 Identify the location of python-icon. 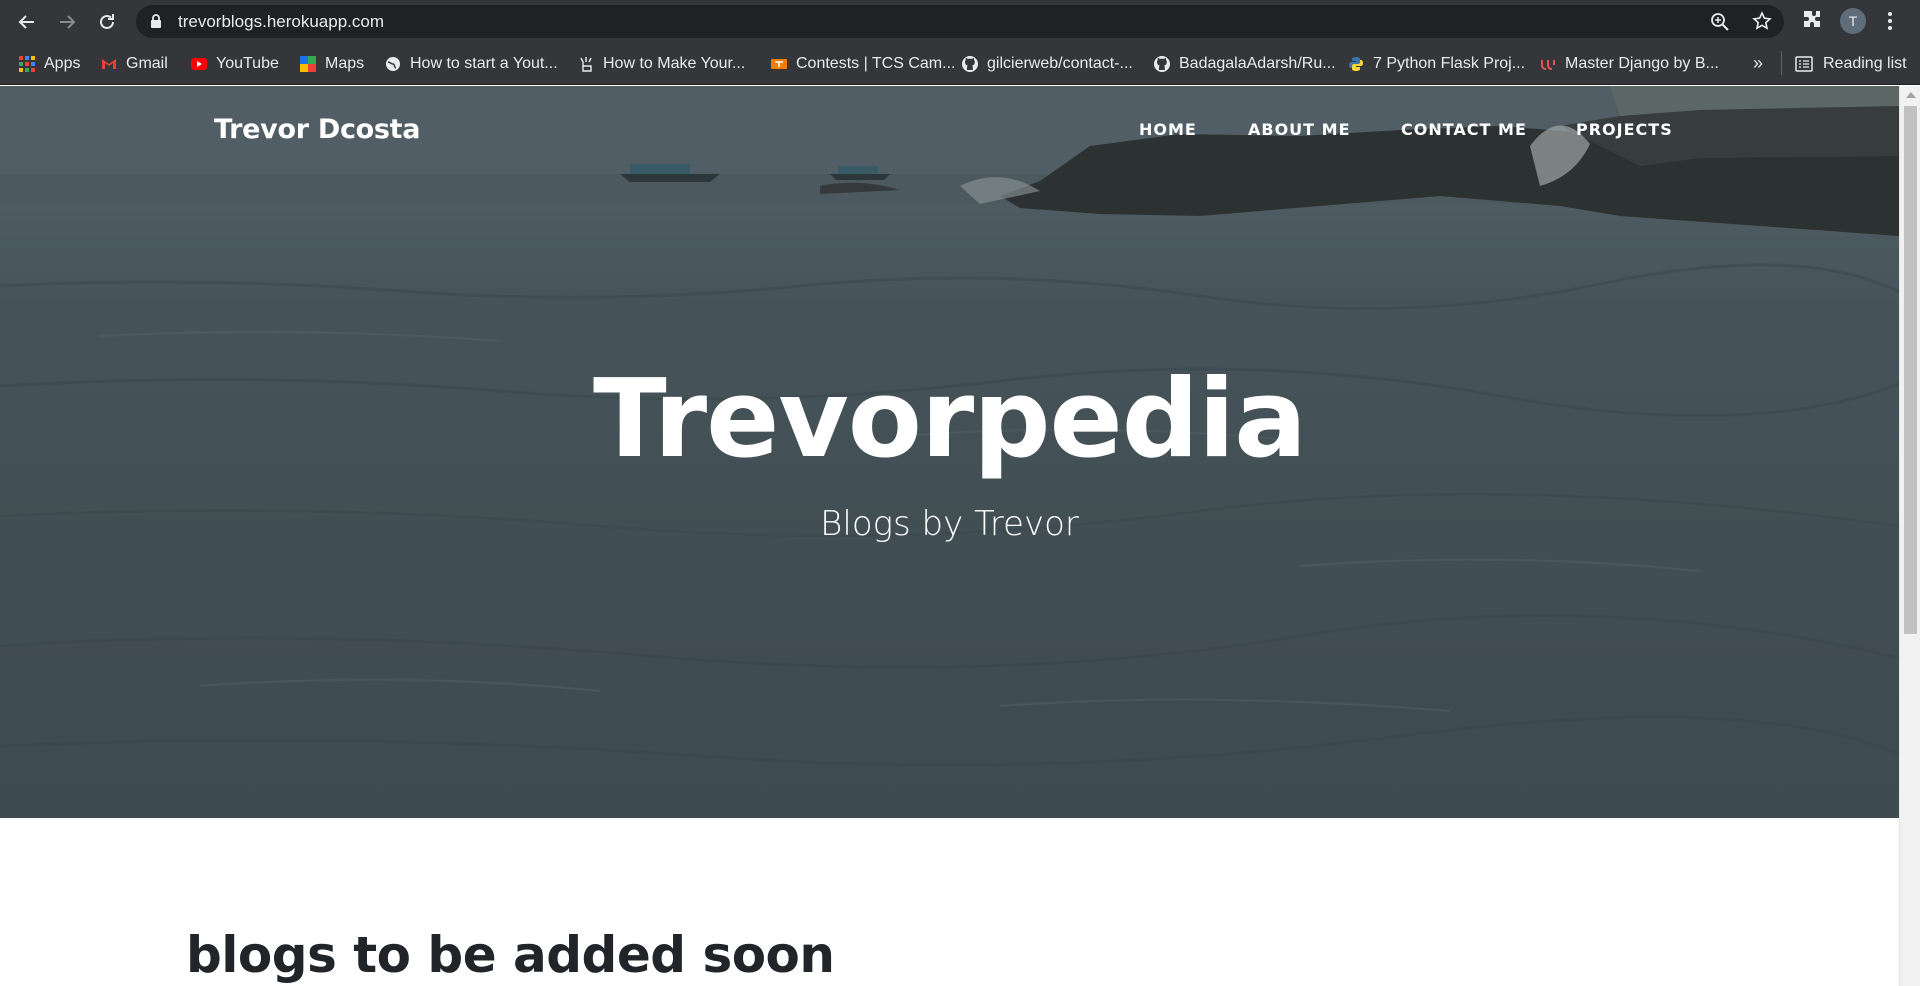
(1356, 64).